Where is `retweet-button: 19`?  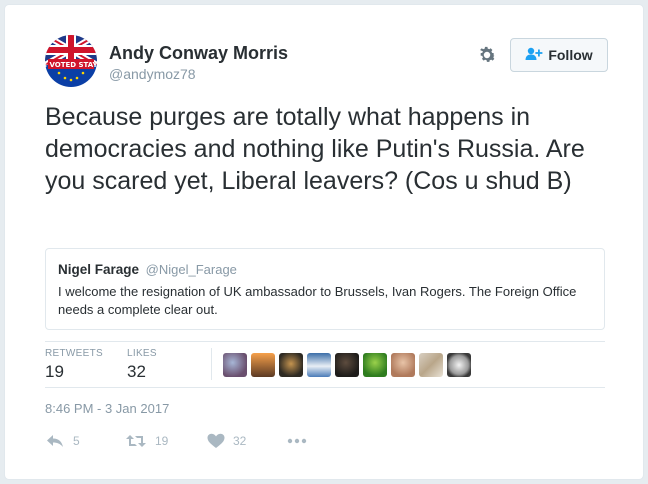
retweet-button: 19 is located at coordinates (166, 441).